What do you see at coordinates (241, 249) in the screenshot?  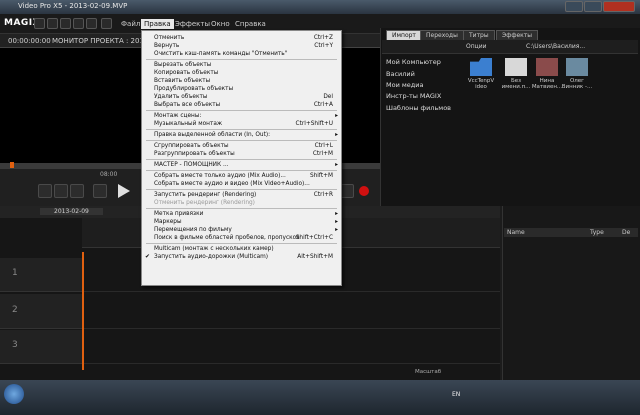 I see `menu-item: Multicam (монтаж с нескольких камер)` at bounding box center [241, 249].